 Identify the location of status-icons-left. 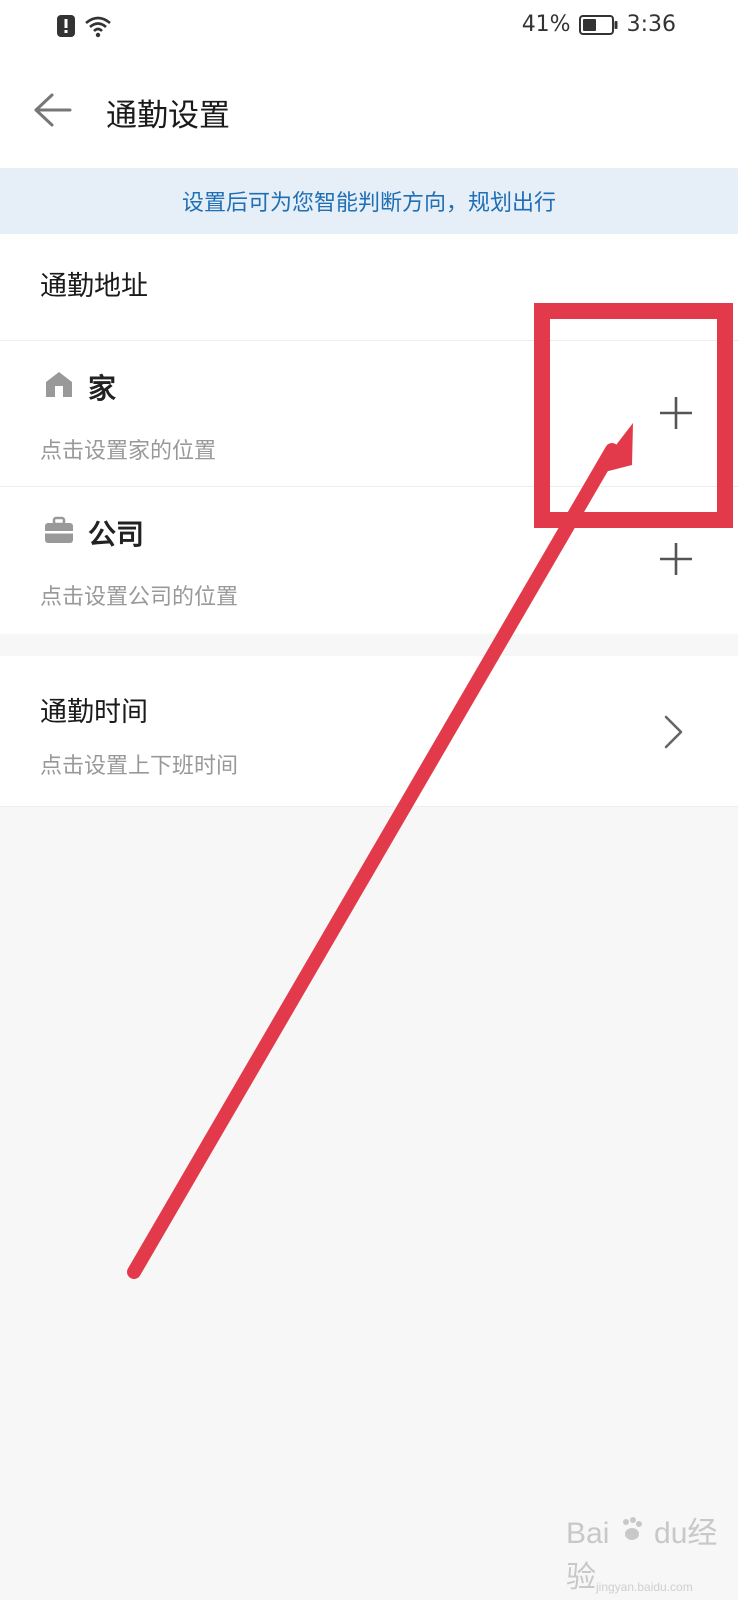
(84, 28).